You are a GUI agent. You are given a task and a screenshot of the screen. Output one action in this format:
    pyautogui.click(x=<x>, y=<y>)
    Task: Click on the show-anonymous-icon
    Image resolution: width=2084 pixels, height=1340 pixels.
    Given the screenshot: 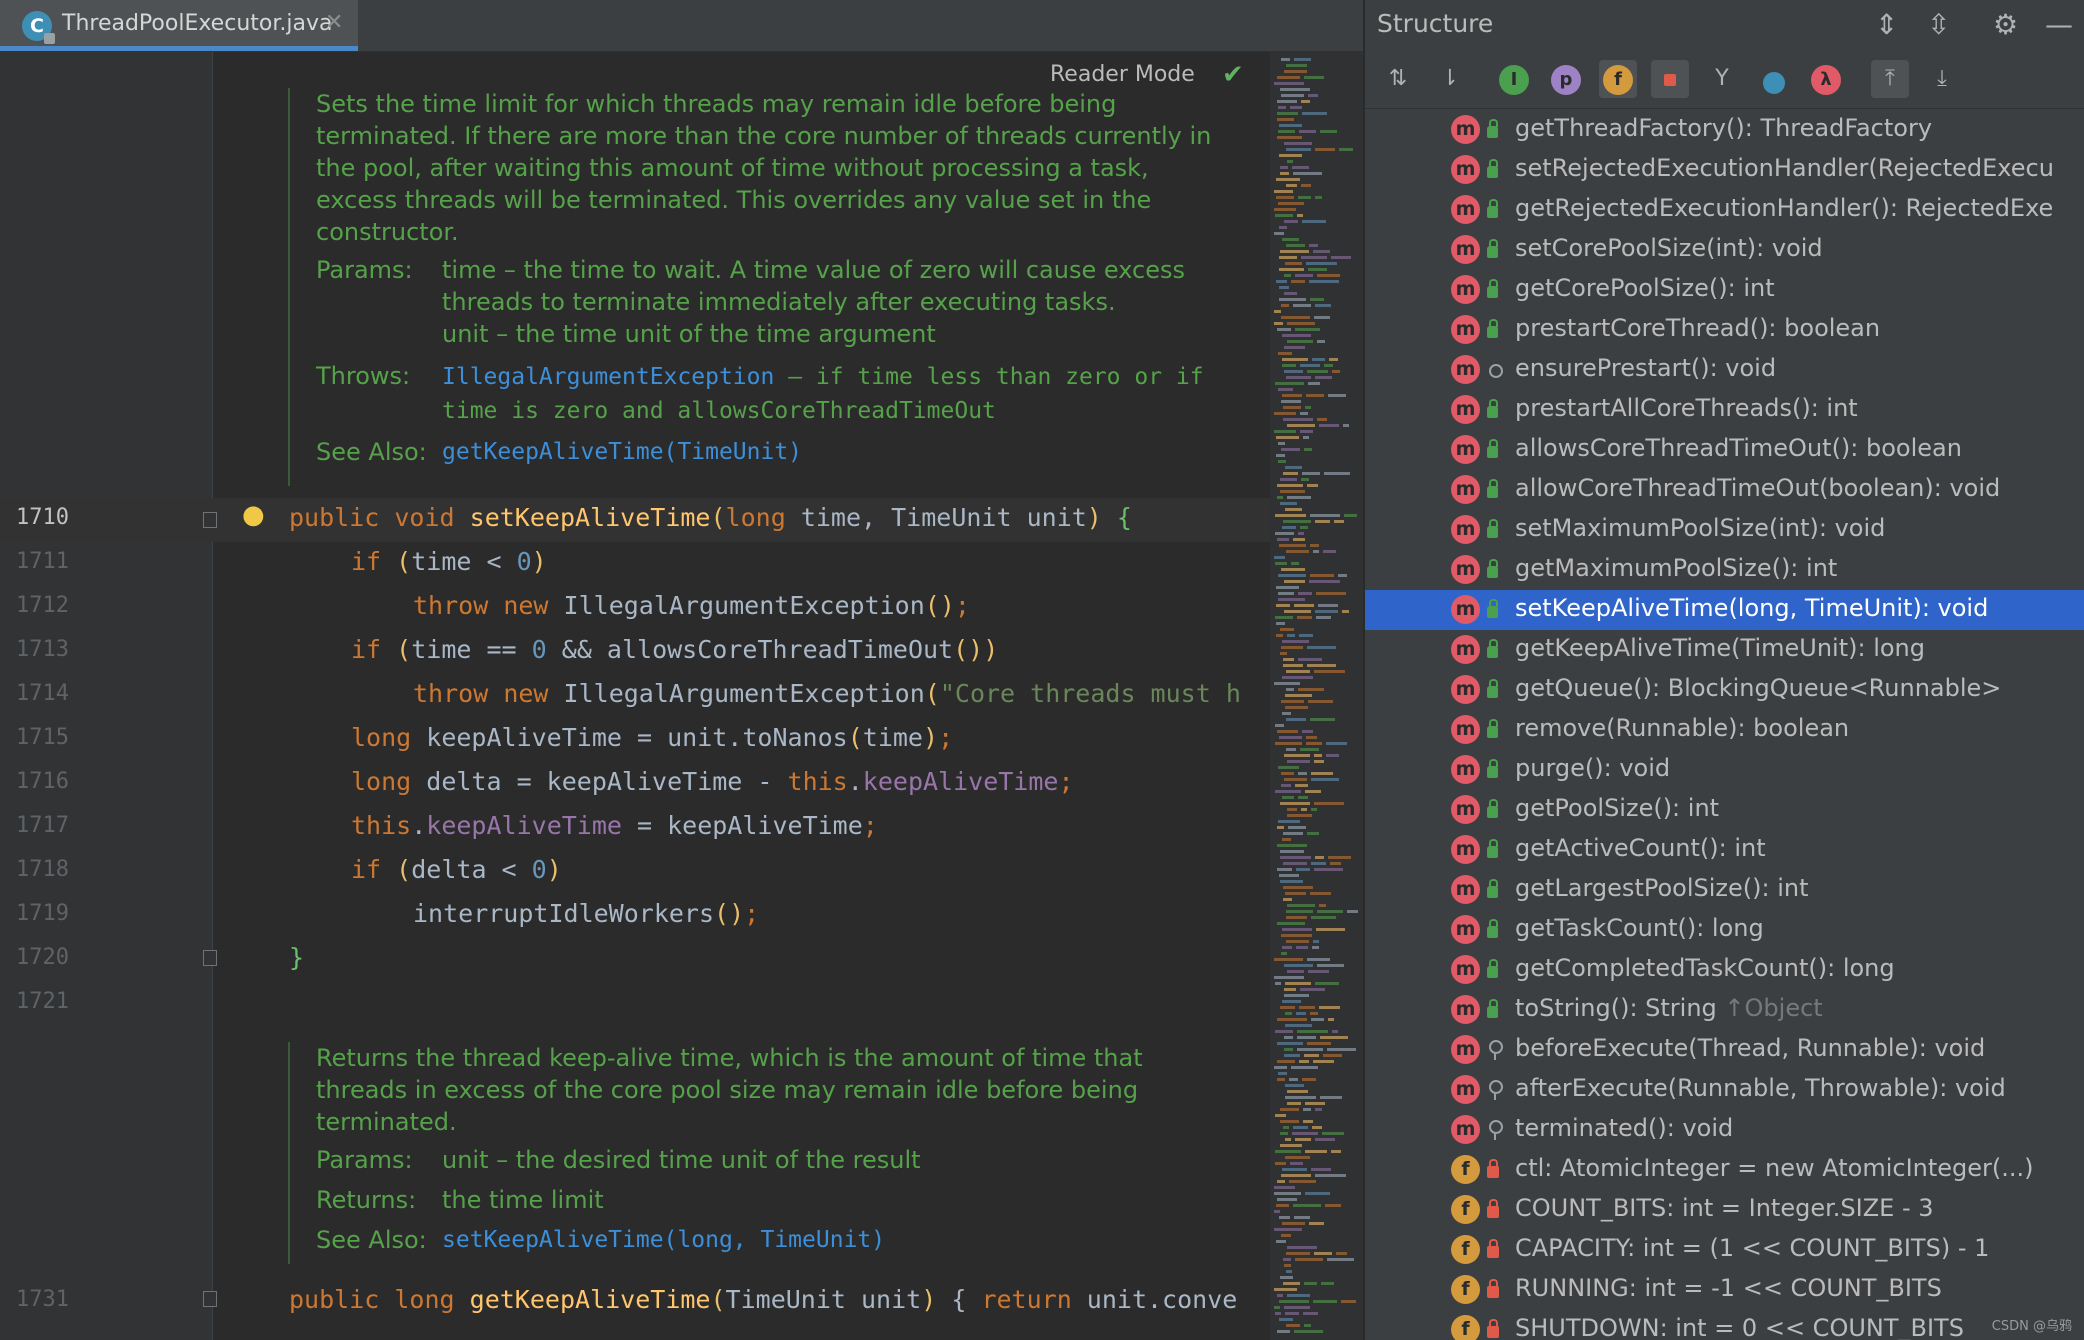 What is the action you would take?
    pyautogui.click(x=1774, y=79)
    